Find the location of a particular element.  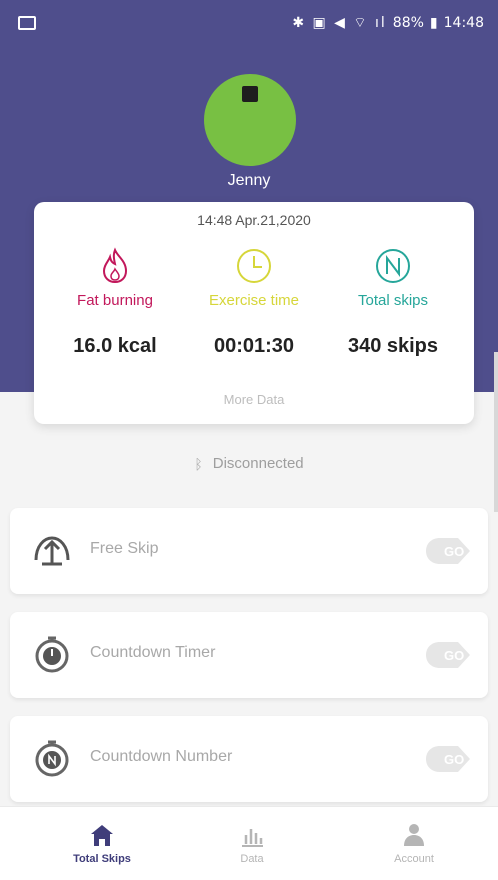

tab-total-skips: Total Skips is located at coordinates (102, 840).